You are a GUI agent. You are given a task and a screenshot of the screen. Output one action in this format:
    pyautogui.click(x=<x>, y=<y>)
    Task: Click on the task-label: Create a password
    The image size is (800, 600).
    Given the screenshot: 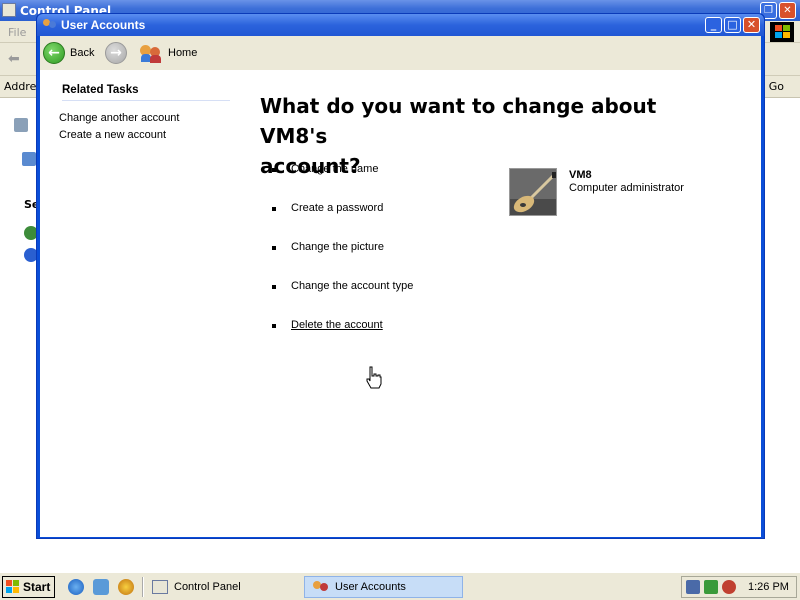 What is the action you would take?
    pyautogui.click(x=337, y=208)
    